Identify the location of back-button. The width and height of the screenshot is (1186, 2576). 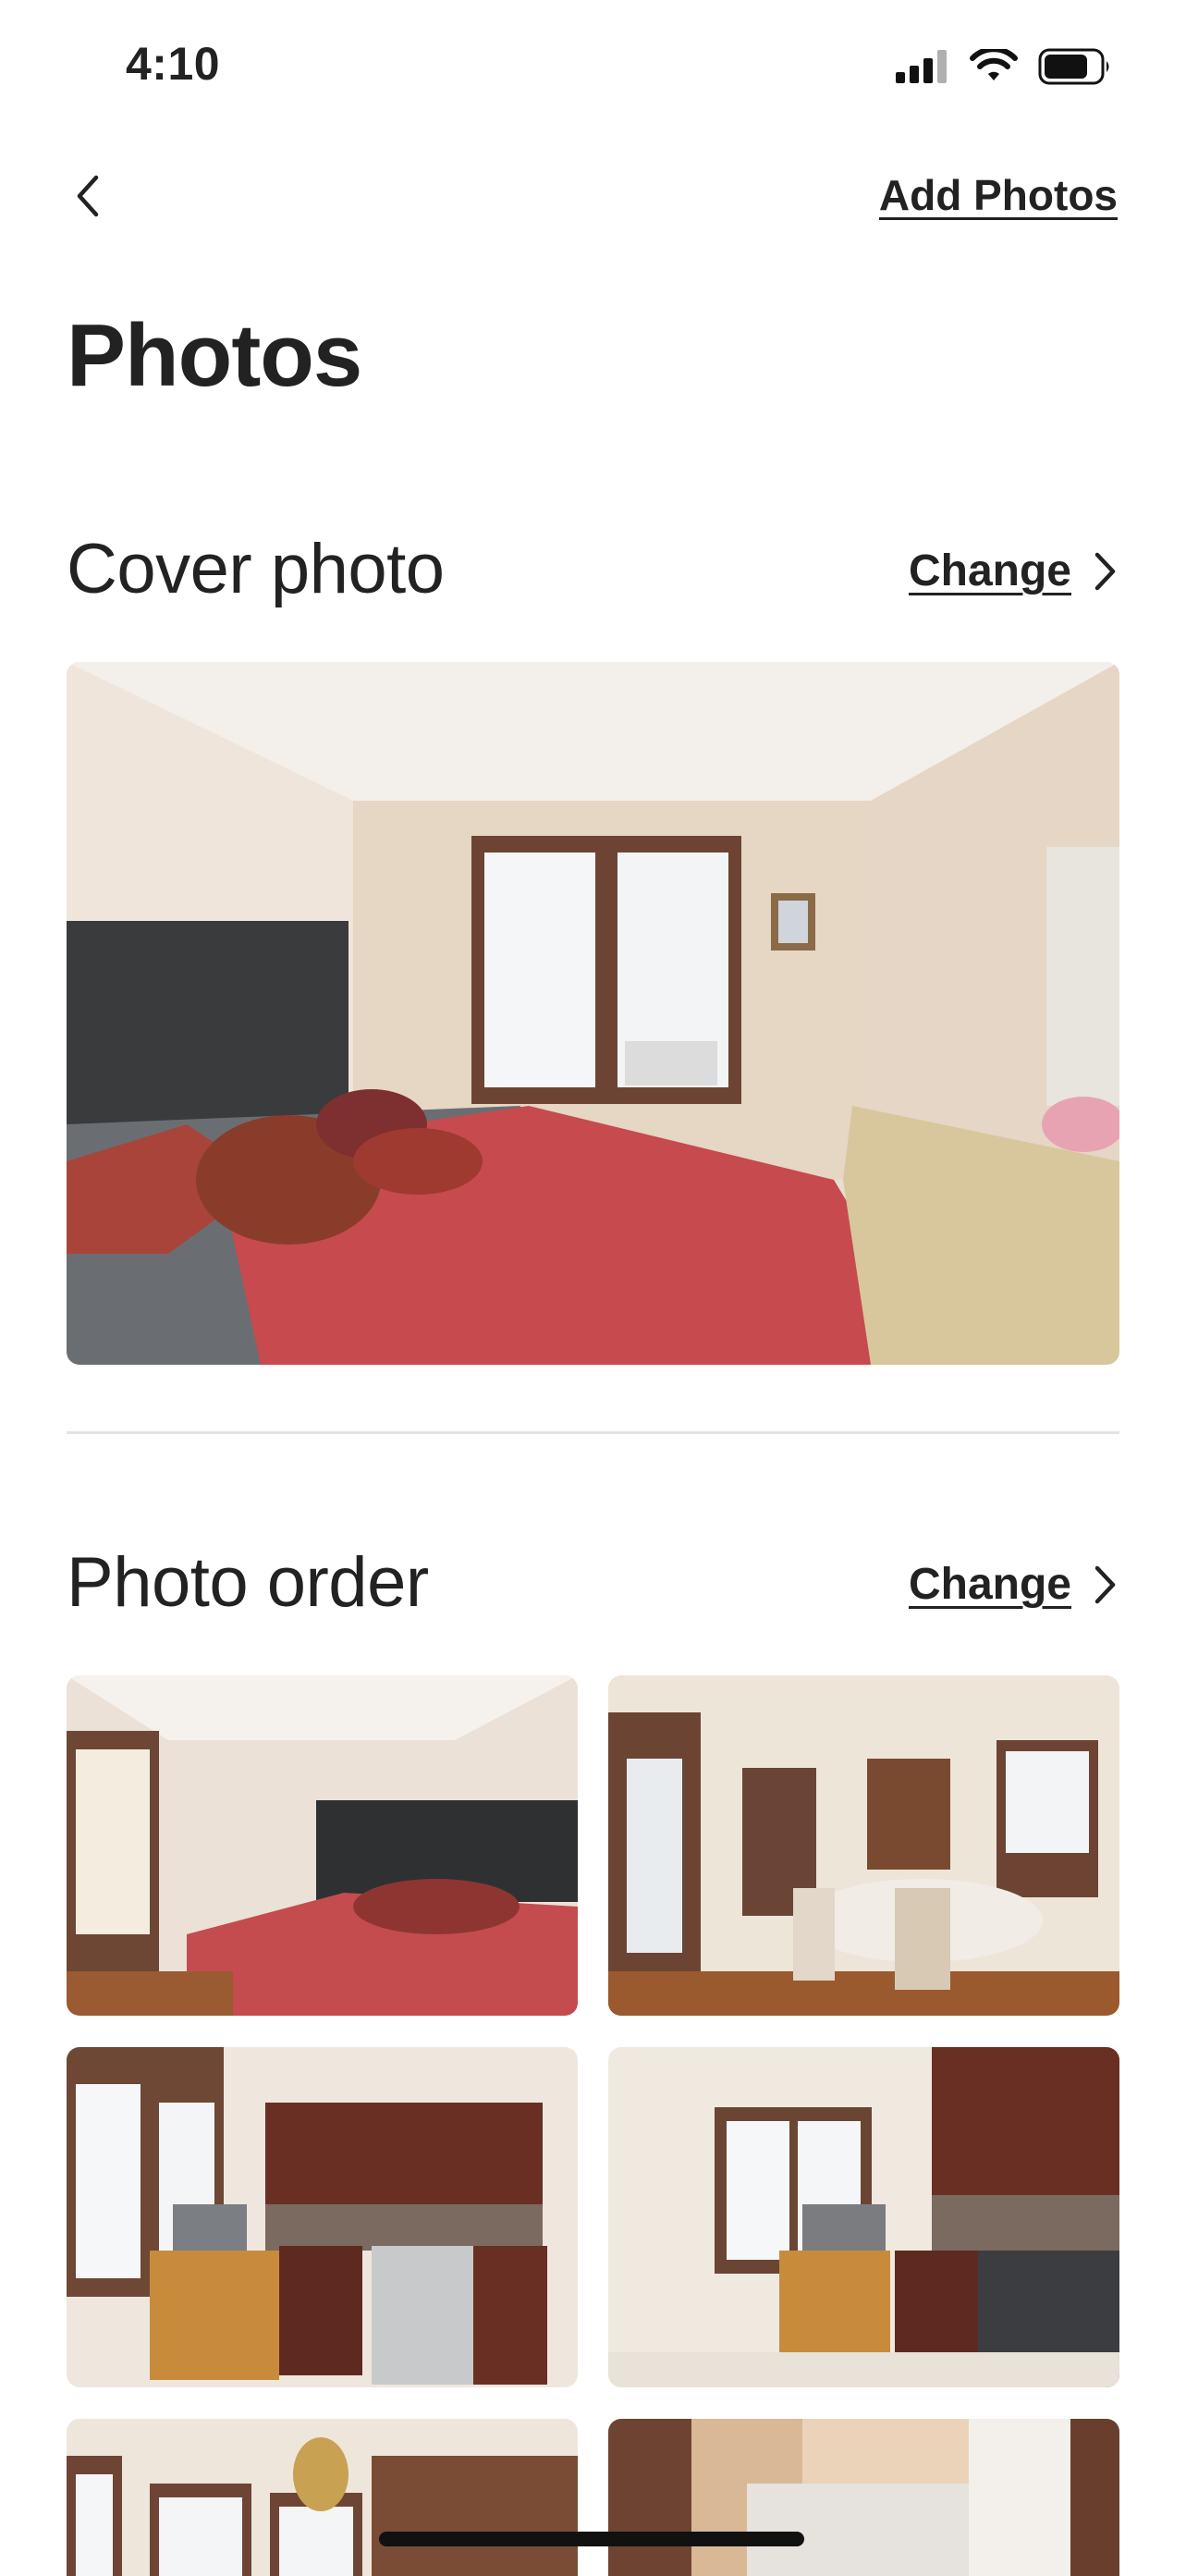
(88, 196).